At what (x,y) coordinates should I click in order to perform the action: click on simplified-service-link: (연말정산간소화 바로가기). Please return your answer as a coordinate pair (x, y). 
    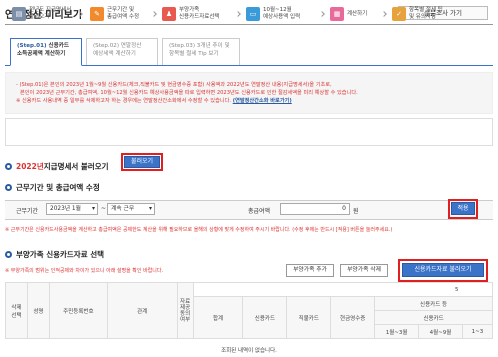
    Looking at the image, I should click on (262, 101).